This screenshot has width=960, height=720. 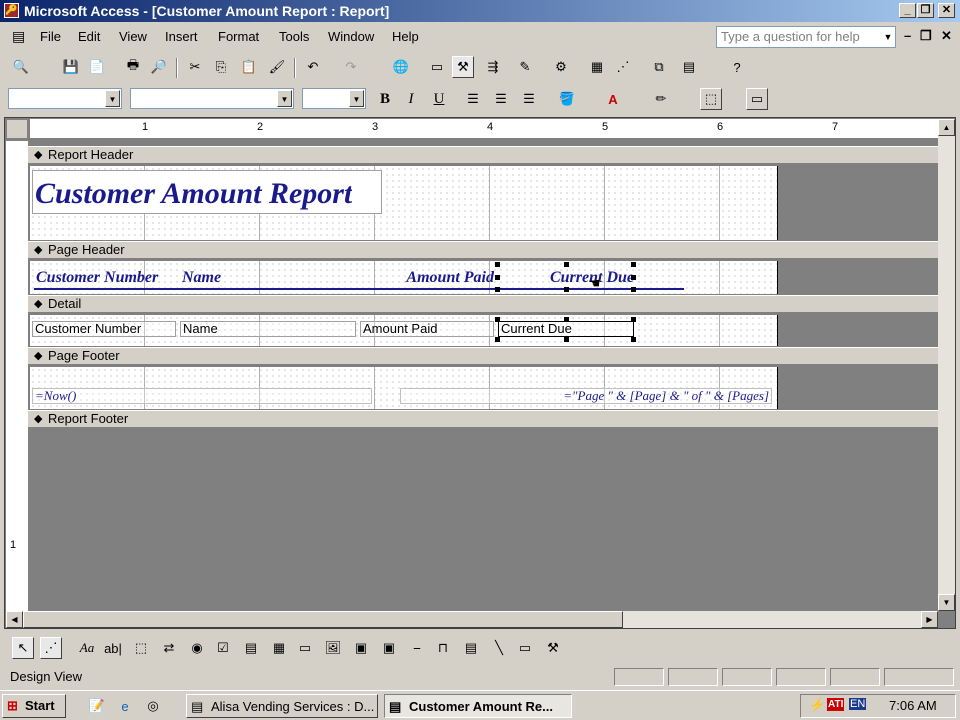 I want to click on minimize-button: _, so click(x=907, y=10).